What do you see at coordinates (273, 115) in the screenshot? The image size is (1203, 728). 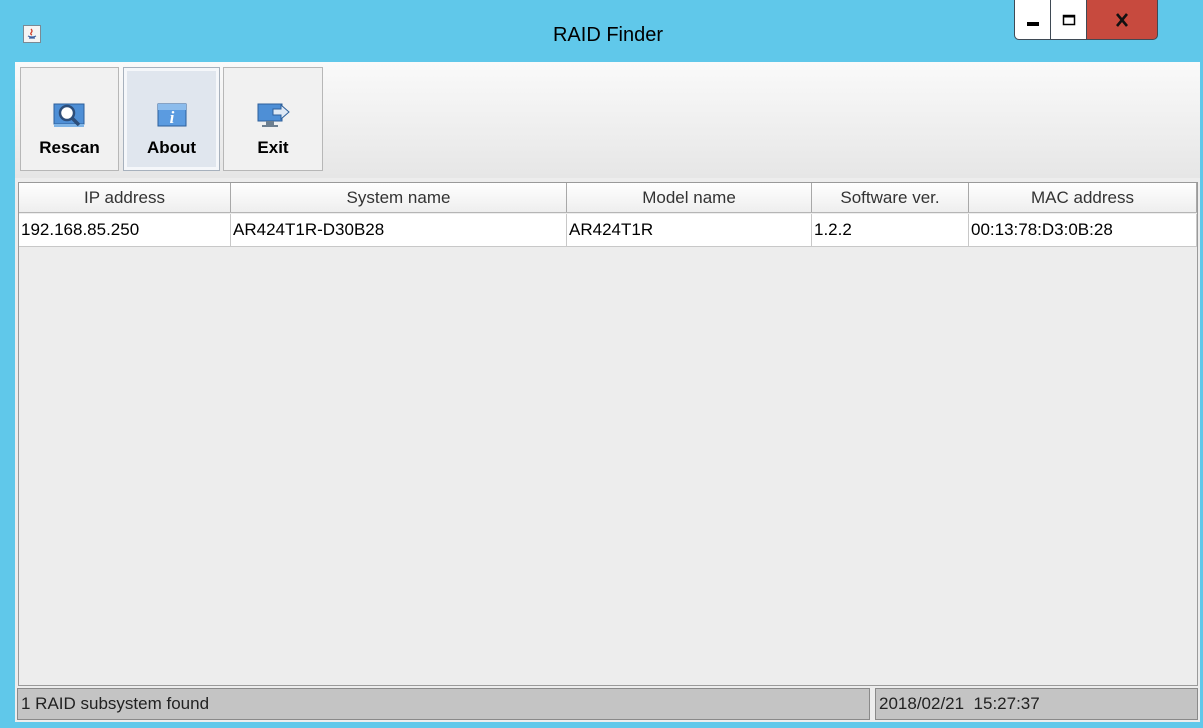 I see `exit-monitor-icon` at bounding box center [273, 115].